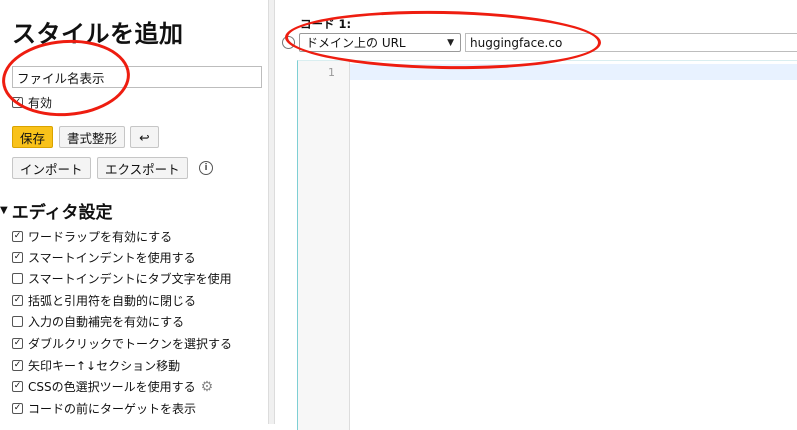 This screenshot has height=430, width=797. I want to click on option-label: 括弧と引用符を自動的に閉じる, so click(112, 301).